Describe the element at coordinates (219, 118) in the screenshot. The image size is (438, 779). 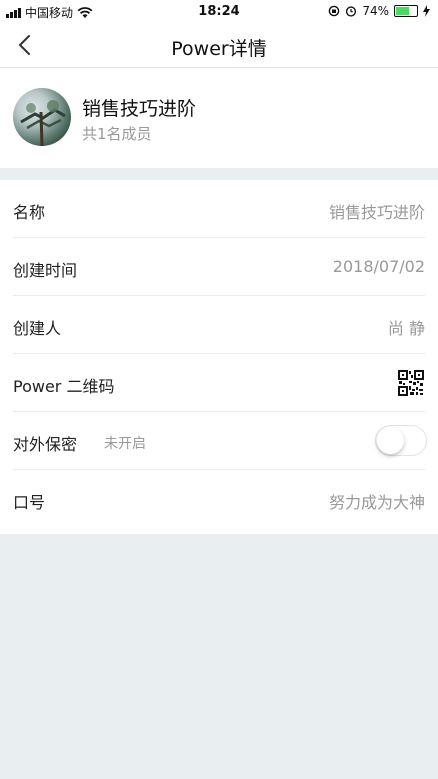
I see `group-header: 销售技巧进阶 共1名成员` at that location.